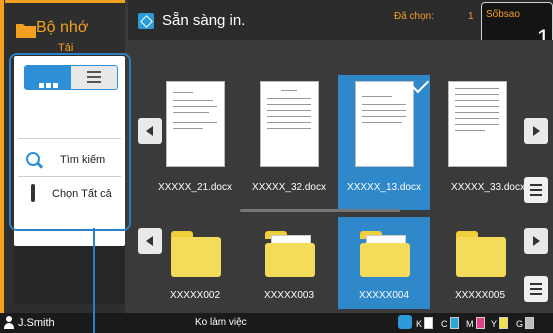  I want to click on documents-menu-button, so click(536, 190).